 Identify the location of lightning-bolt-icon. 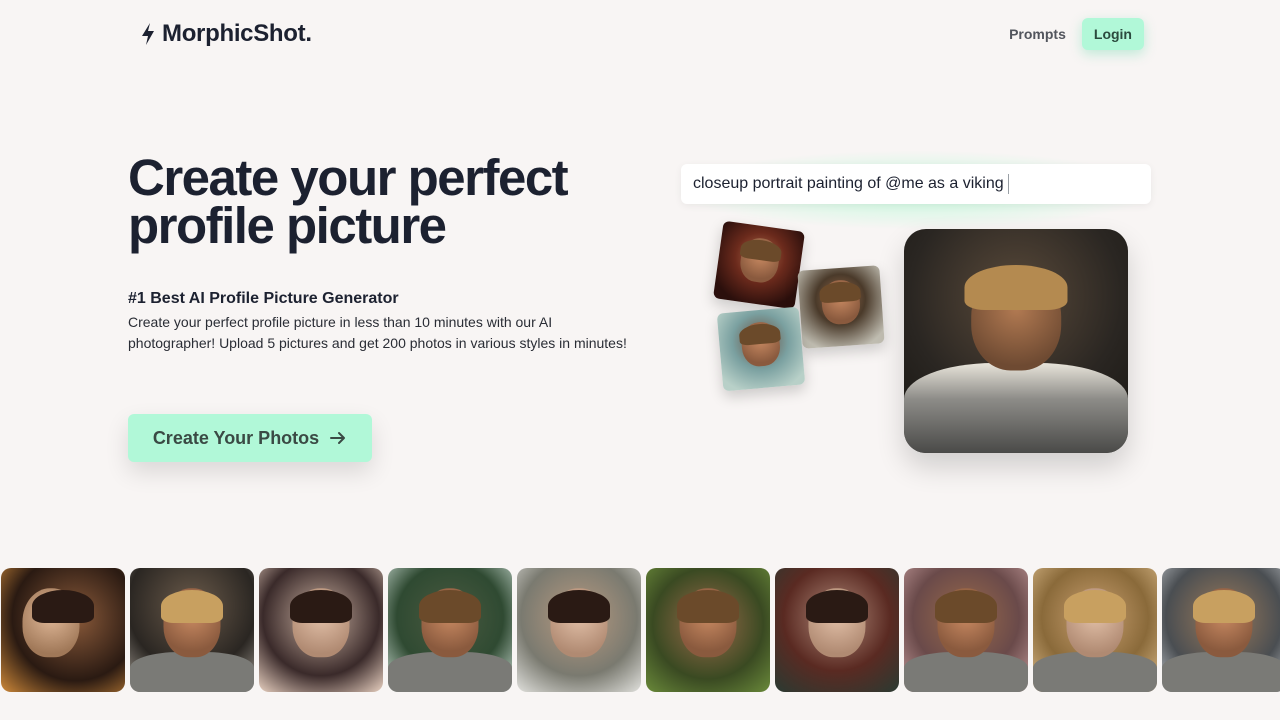
(148, 34).